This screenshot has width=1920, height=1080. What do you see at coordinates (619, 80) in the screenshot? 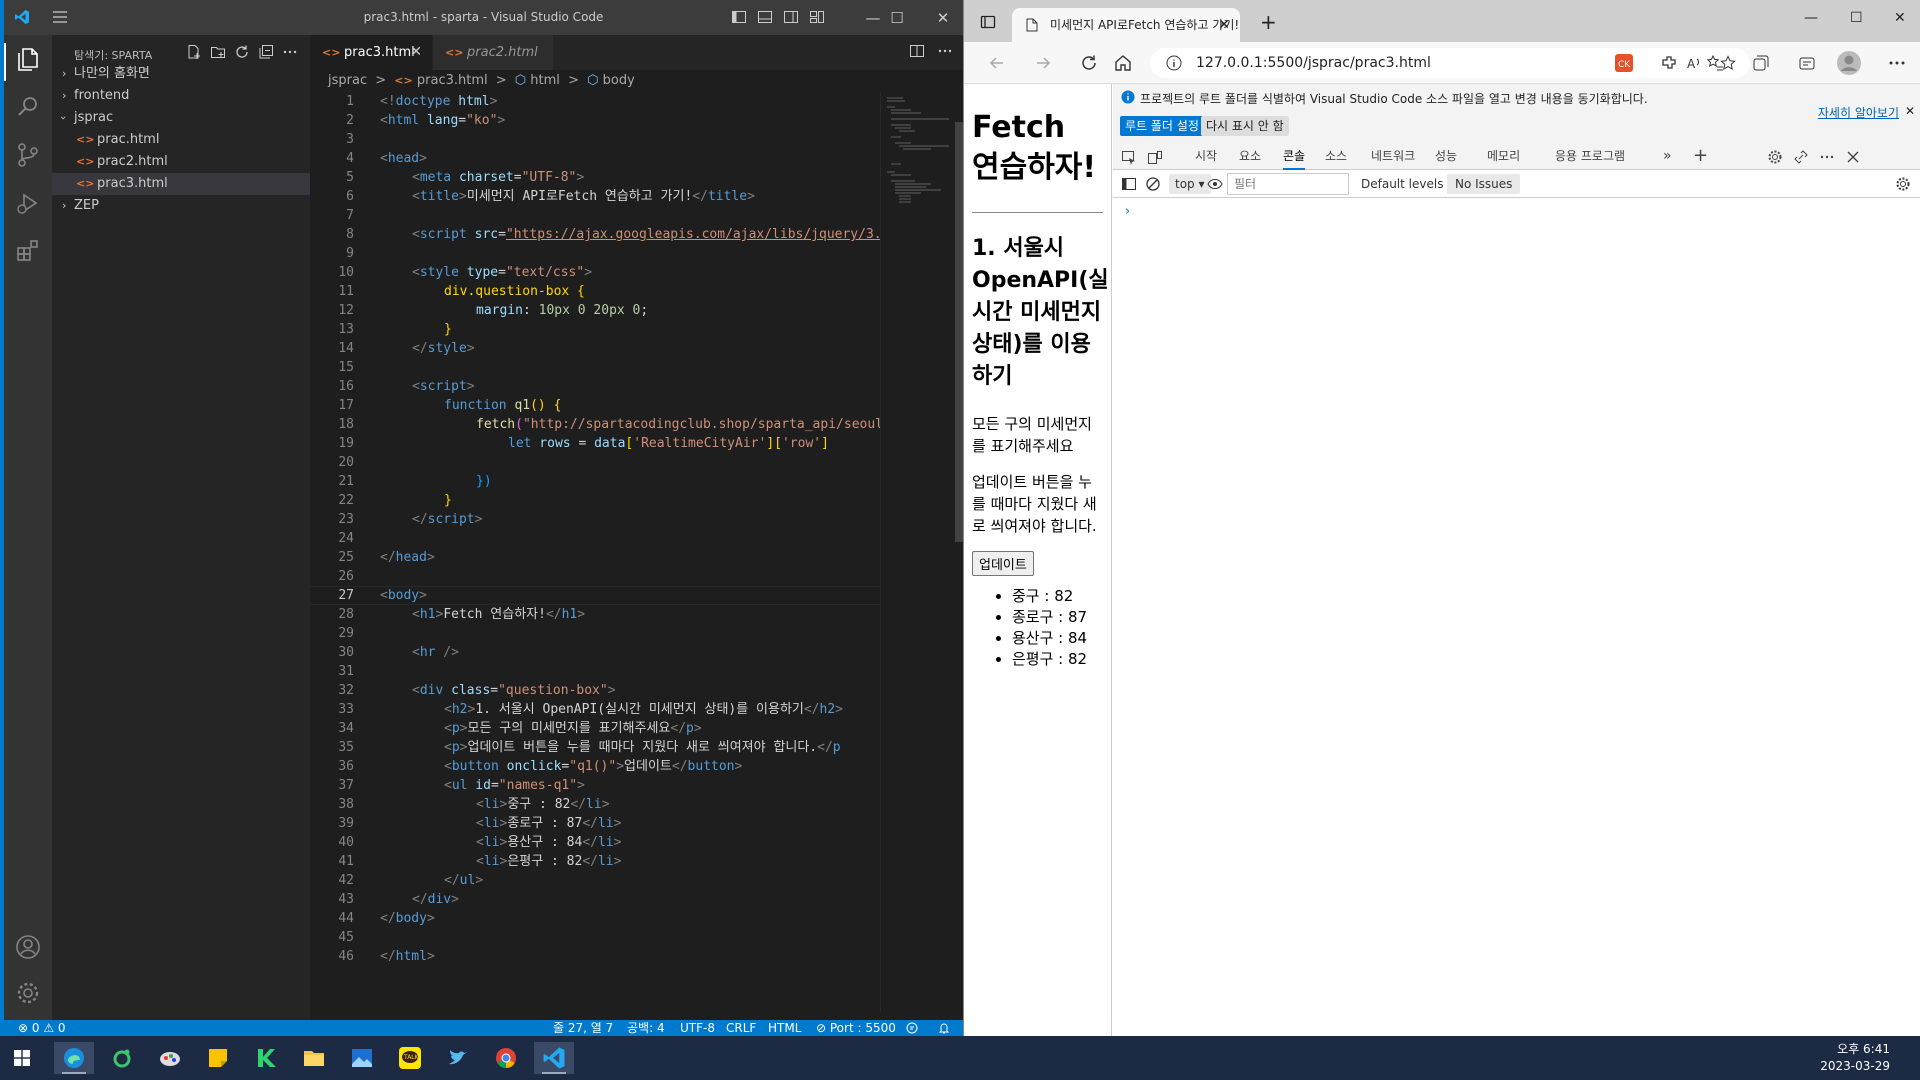
I see `breadcrumb-element-body: body` at bounding box center [619, 80].